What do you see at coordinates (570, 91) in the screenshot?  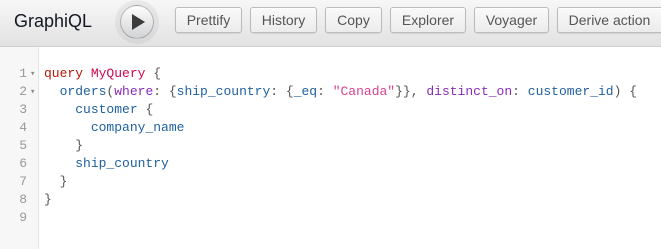 I see `code-token: customer_id` at bounding box center [570, 91].